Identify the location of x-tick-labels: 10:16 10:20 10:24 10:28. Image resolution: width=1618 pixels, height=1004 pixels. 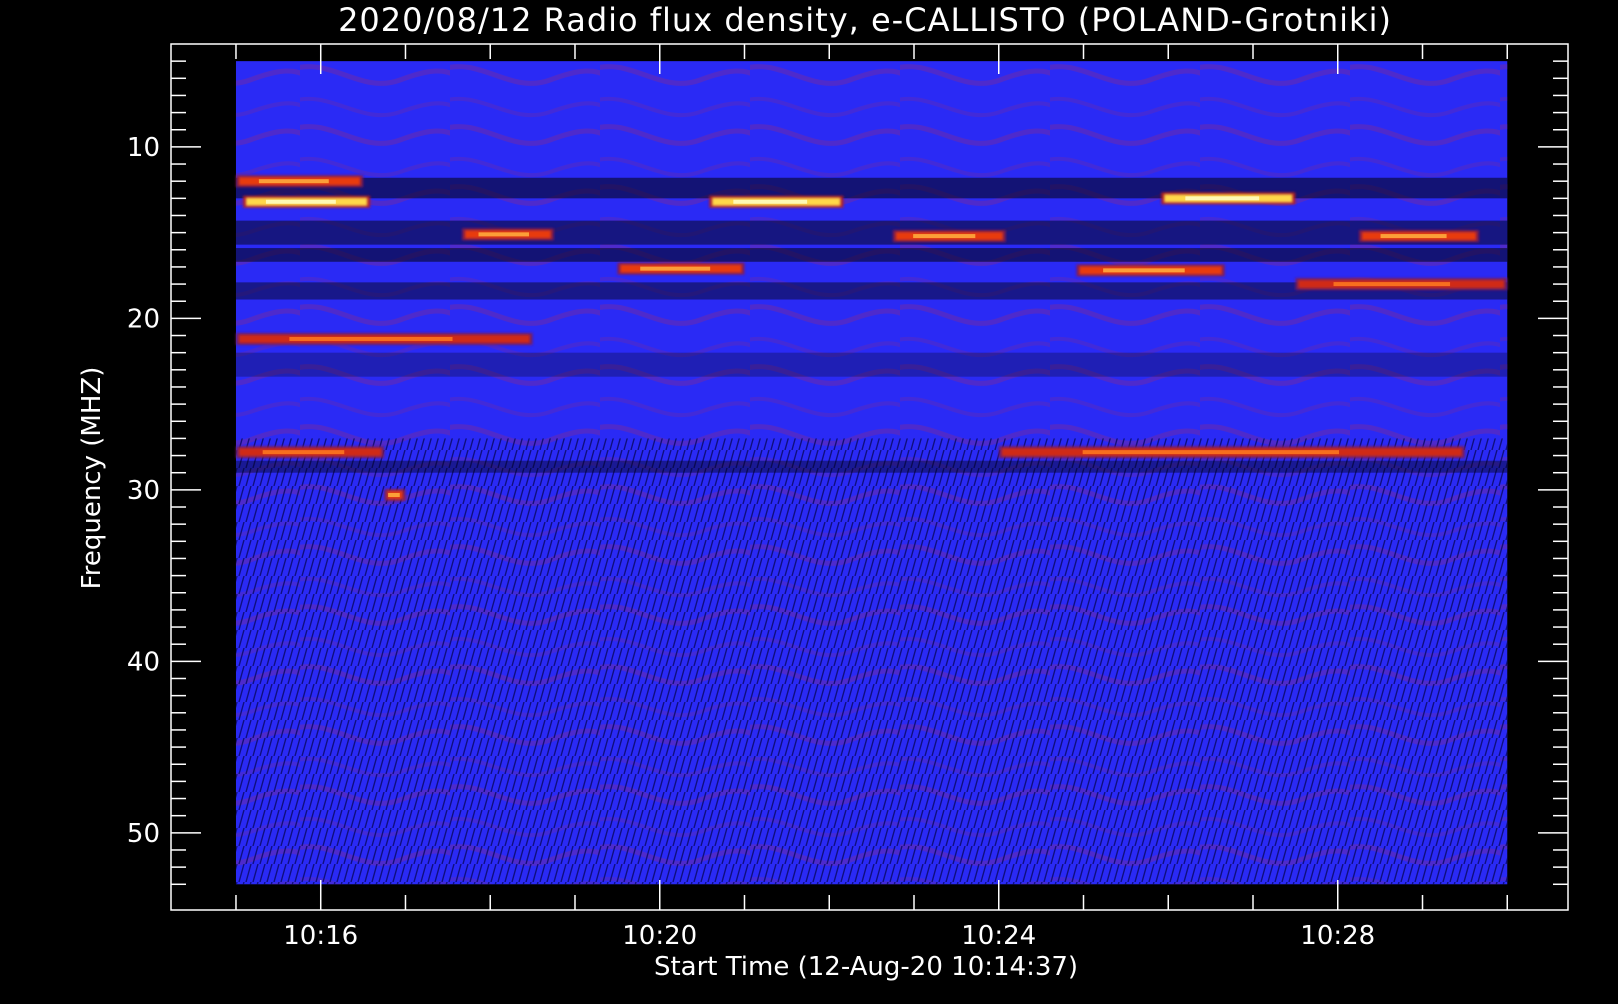
(829, 936).